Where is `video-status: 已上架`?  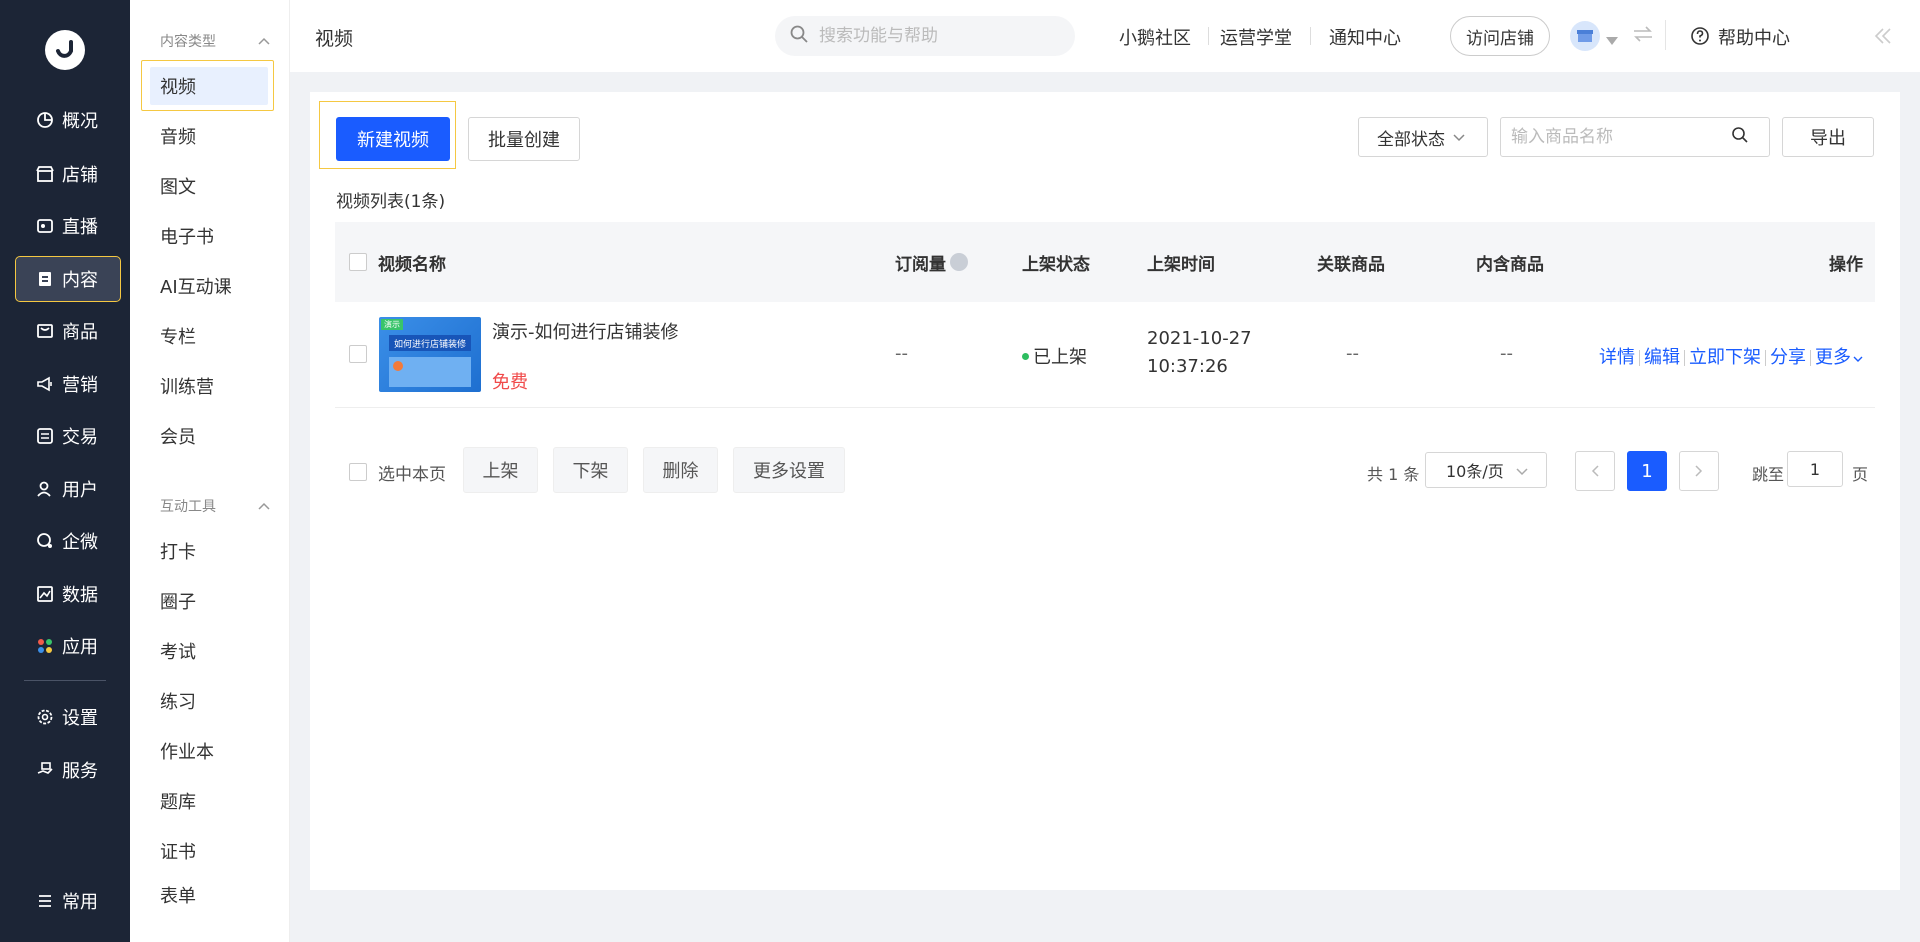 video-status: 已上架 is located at coordinates (1054, 356).